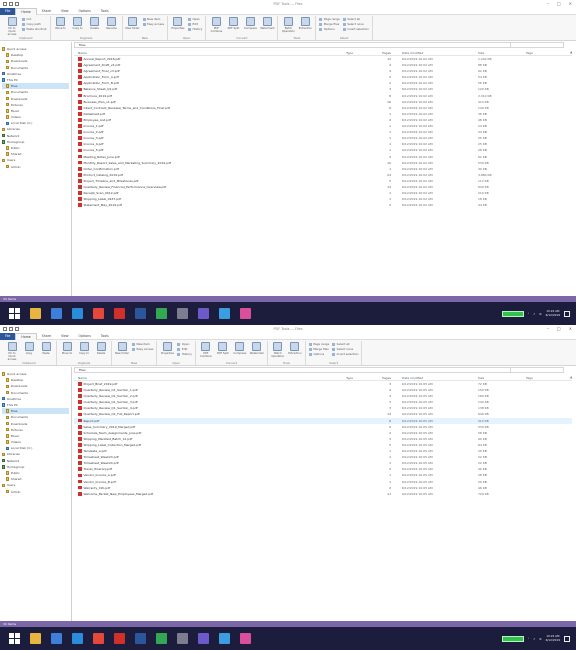  Describe the element at coordinates (56, 638) in the screenshot. I see `browser-app-icon` at that location.